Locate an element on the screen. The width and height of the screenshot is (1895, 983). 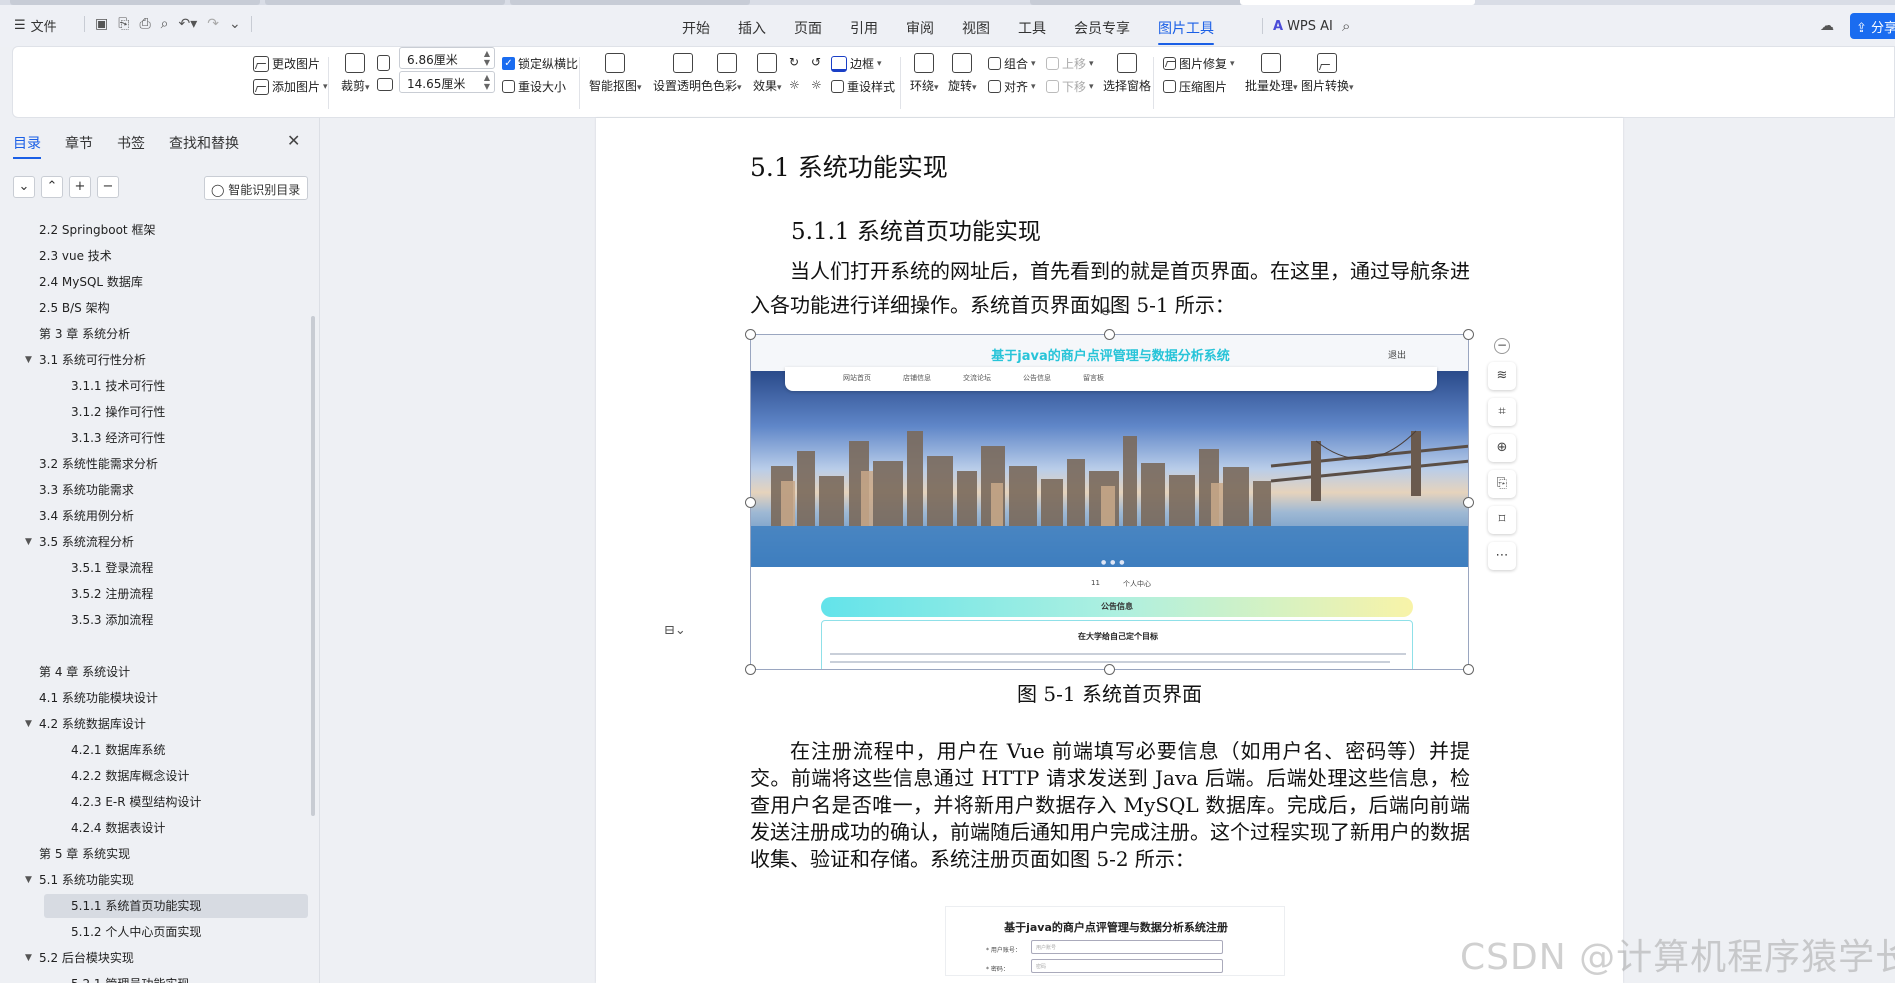
personal-bar: 11 个人中心 is located at coordinates (1109, 584).